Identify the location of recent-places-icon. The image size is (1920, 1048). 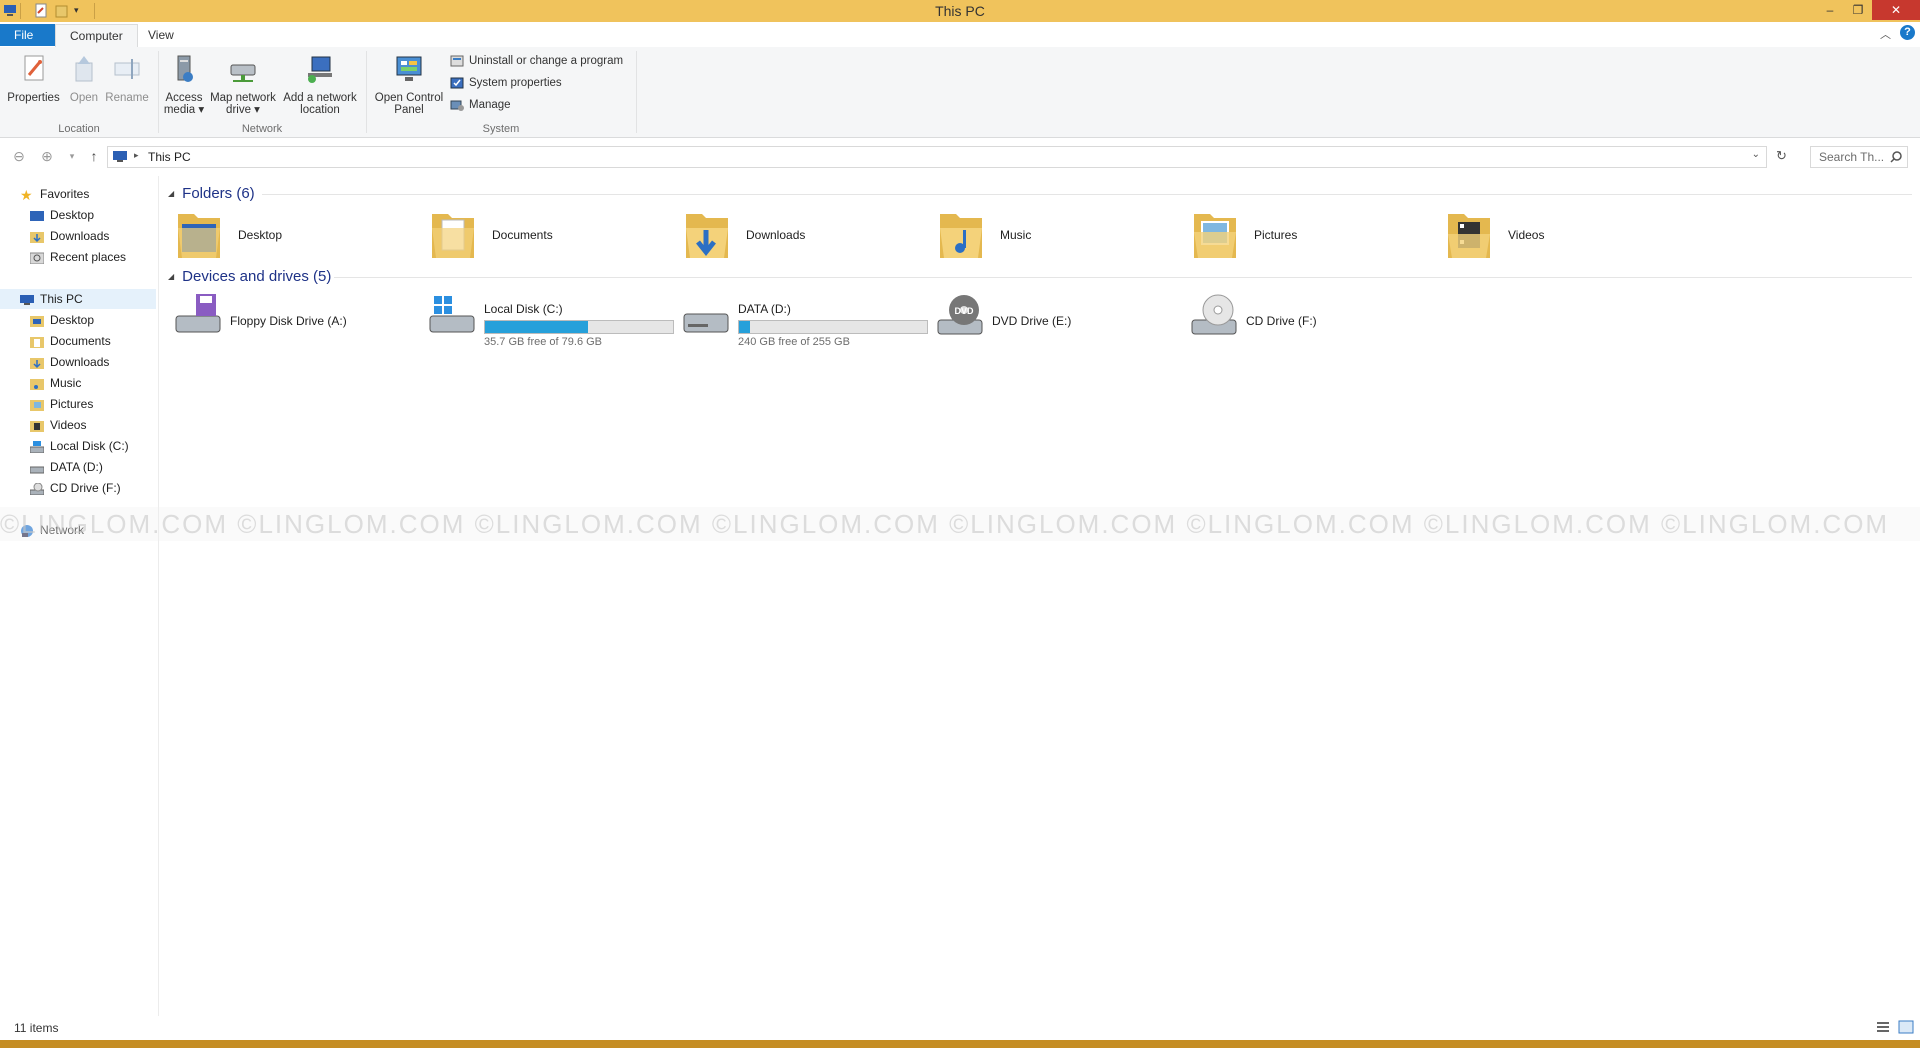
(37, 258).